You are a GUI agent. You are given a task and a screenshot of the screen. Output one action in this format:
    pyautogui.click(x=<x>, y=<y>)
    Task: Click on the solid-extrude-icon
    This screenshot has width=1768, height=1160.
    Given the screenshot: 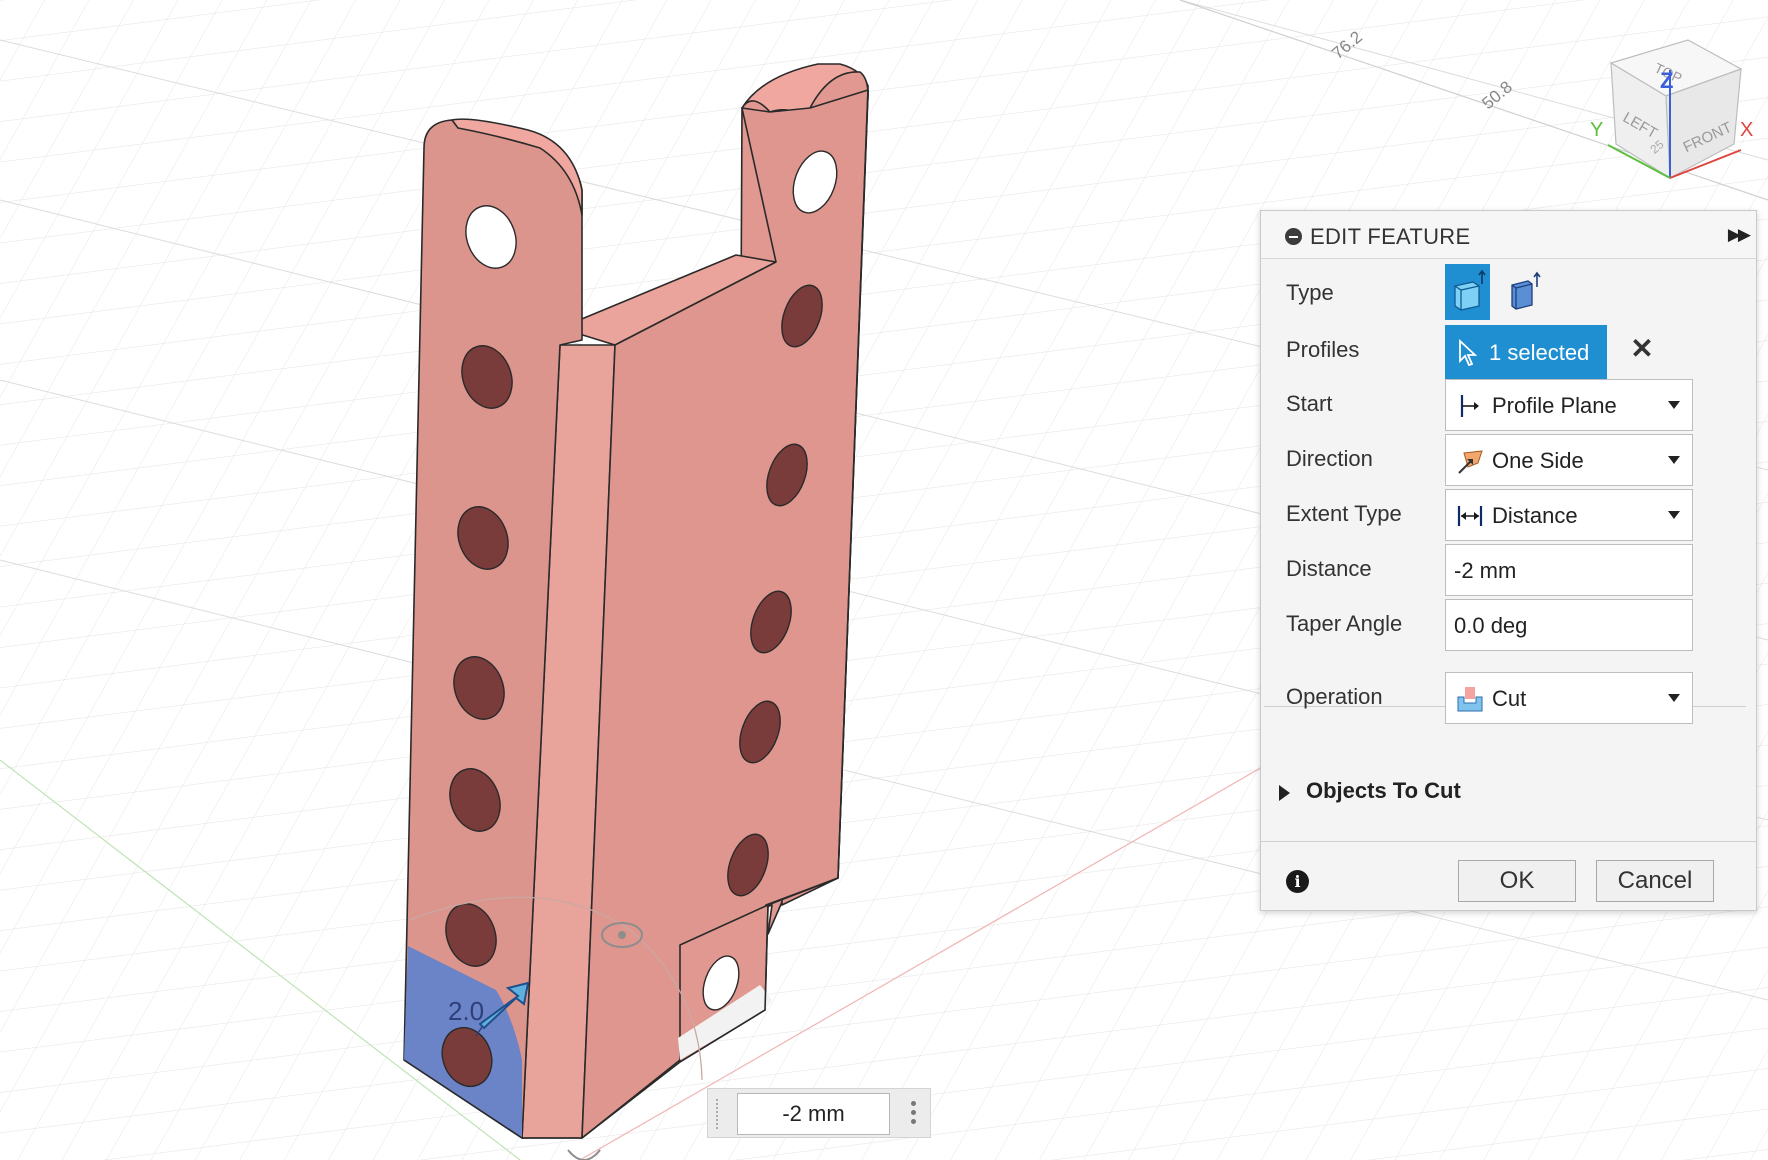 What is the action you would take?
    pyautogui.click(x=1470, y=290)
    